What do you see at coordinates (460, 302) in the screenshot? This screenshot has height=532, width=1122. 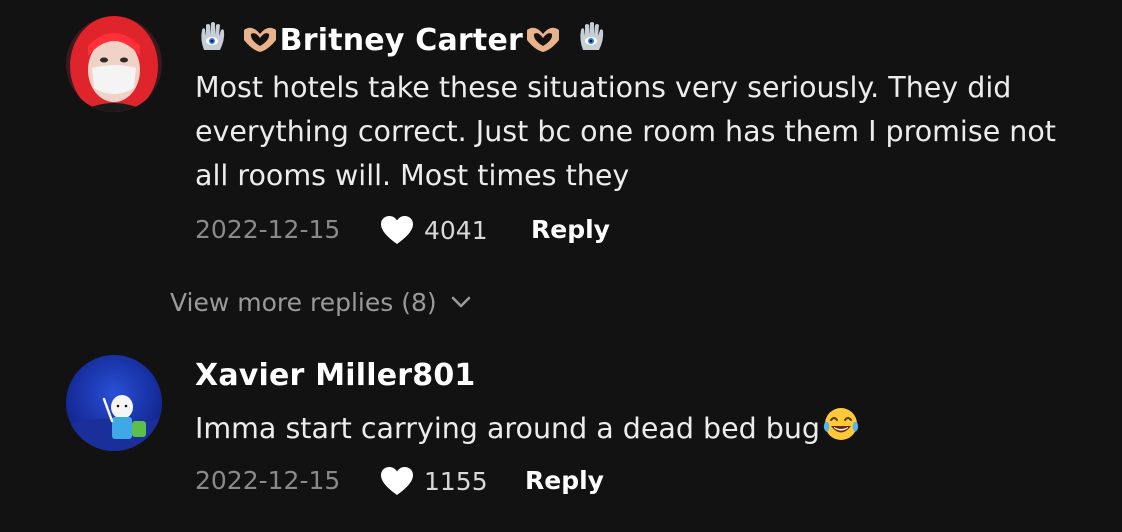 I see `chevron-down-icon` at bounding box center [460, 302].